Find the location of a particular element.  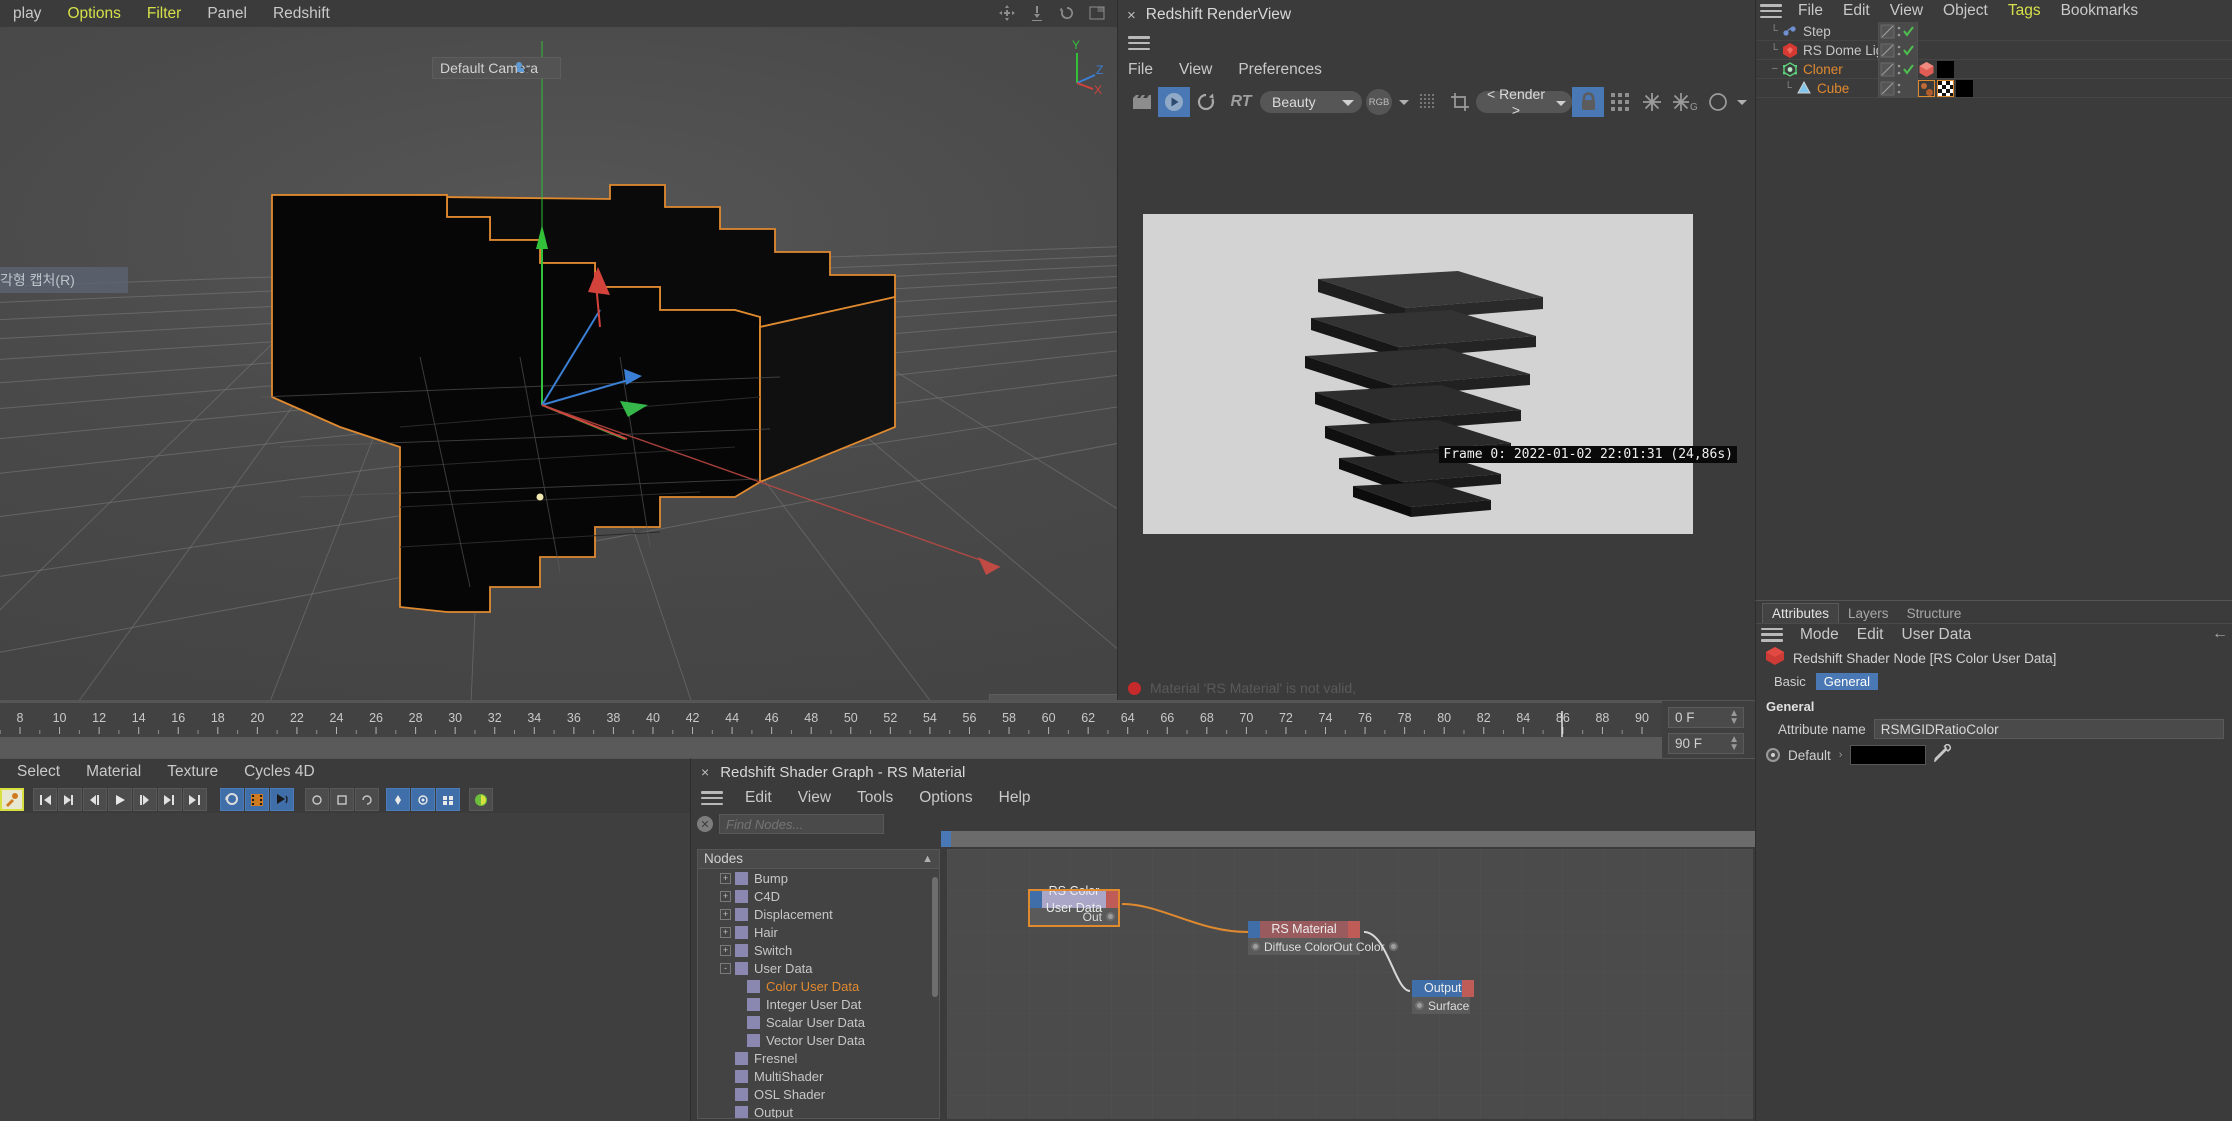

tree-item-output: Output is located at coordinates (818, 1110).